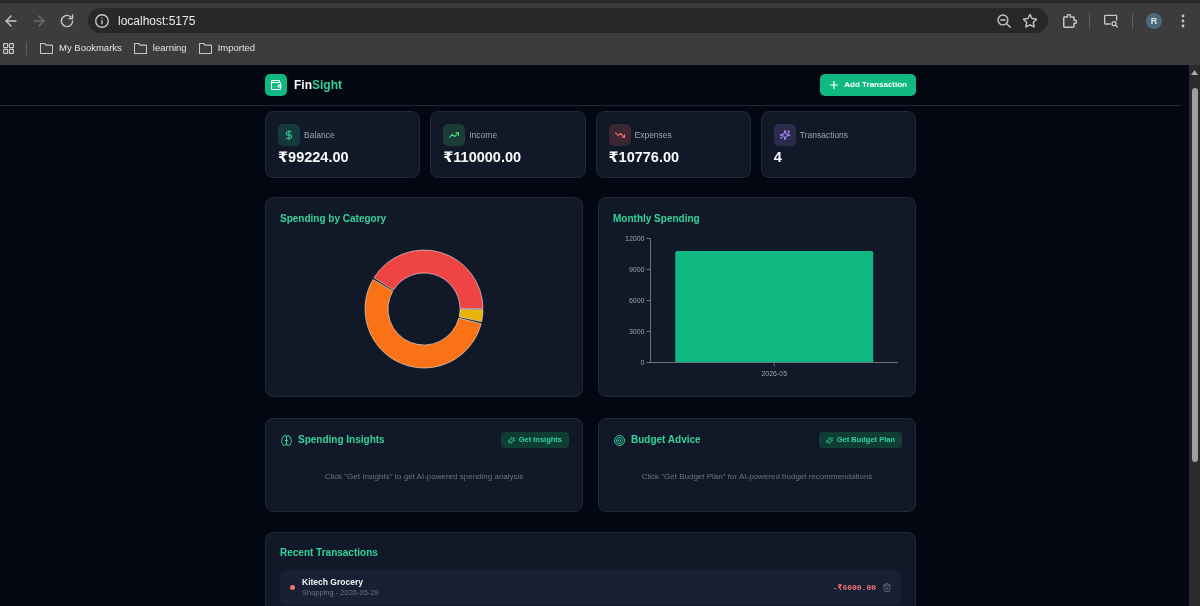  Describe the element at coordinates (1195, 275) in the screenshot. I see `scrollbar-thumb` at that location.